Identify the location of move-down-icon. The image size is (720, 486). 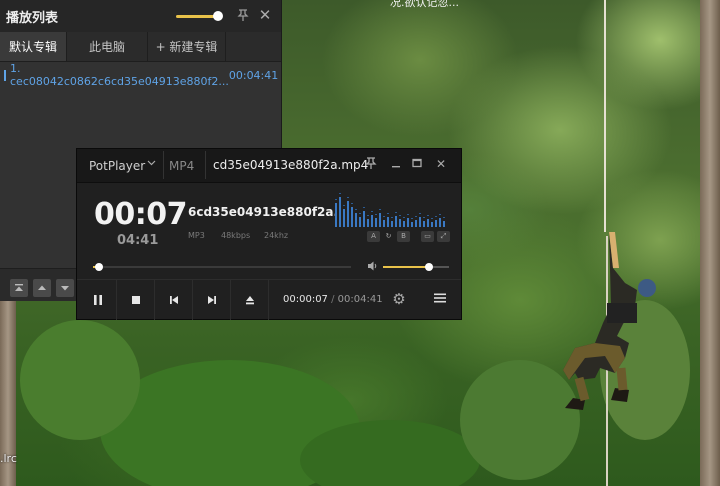
(65, 288).